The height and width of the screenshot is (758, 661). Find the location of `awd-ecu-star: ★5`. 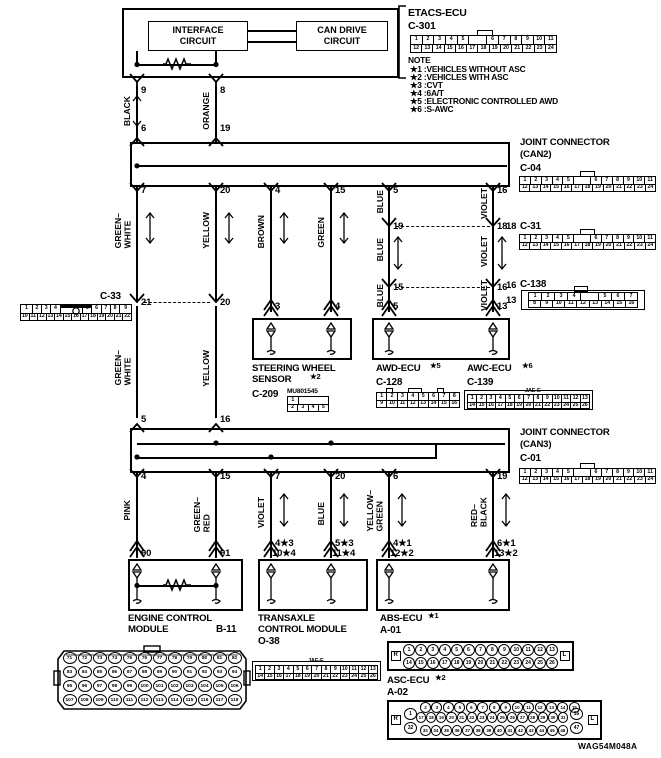

awd-ecu-star: ★5 is located at coordinates (435, 365).